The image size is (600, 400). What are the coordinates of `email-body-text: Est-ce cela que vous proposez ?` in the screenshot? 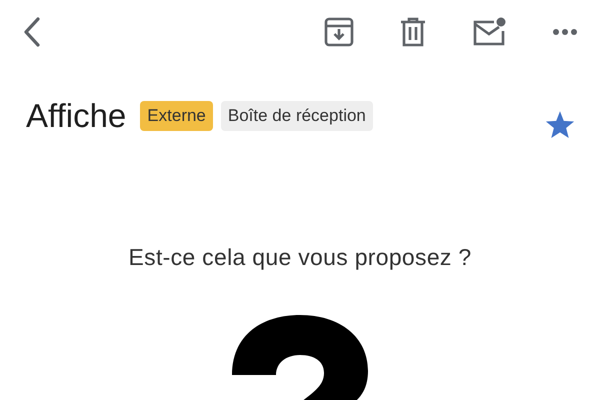 It's located at (300, 257).